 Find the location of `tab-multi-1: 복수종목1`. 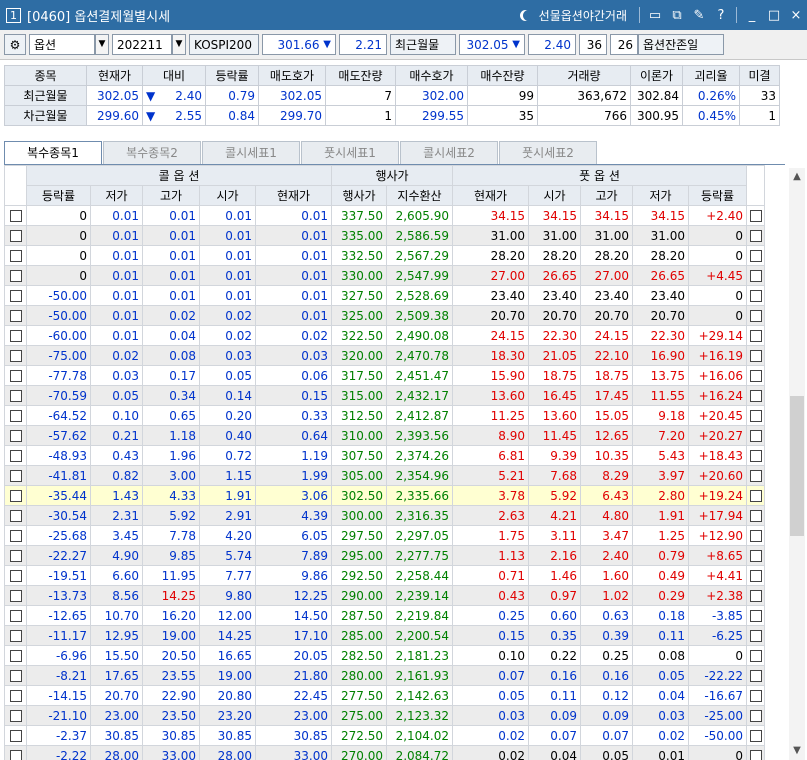

tab-multi-1: 복수종목1 is located at coordinates (53, 152).